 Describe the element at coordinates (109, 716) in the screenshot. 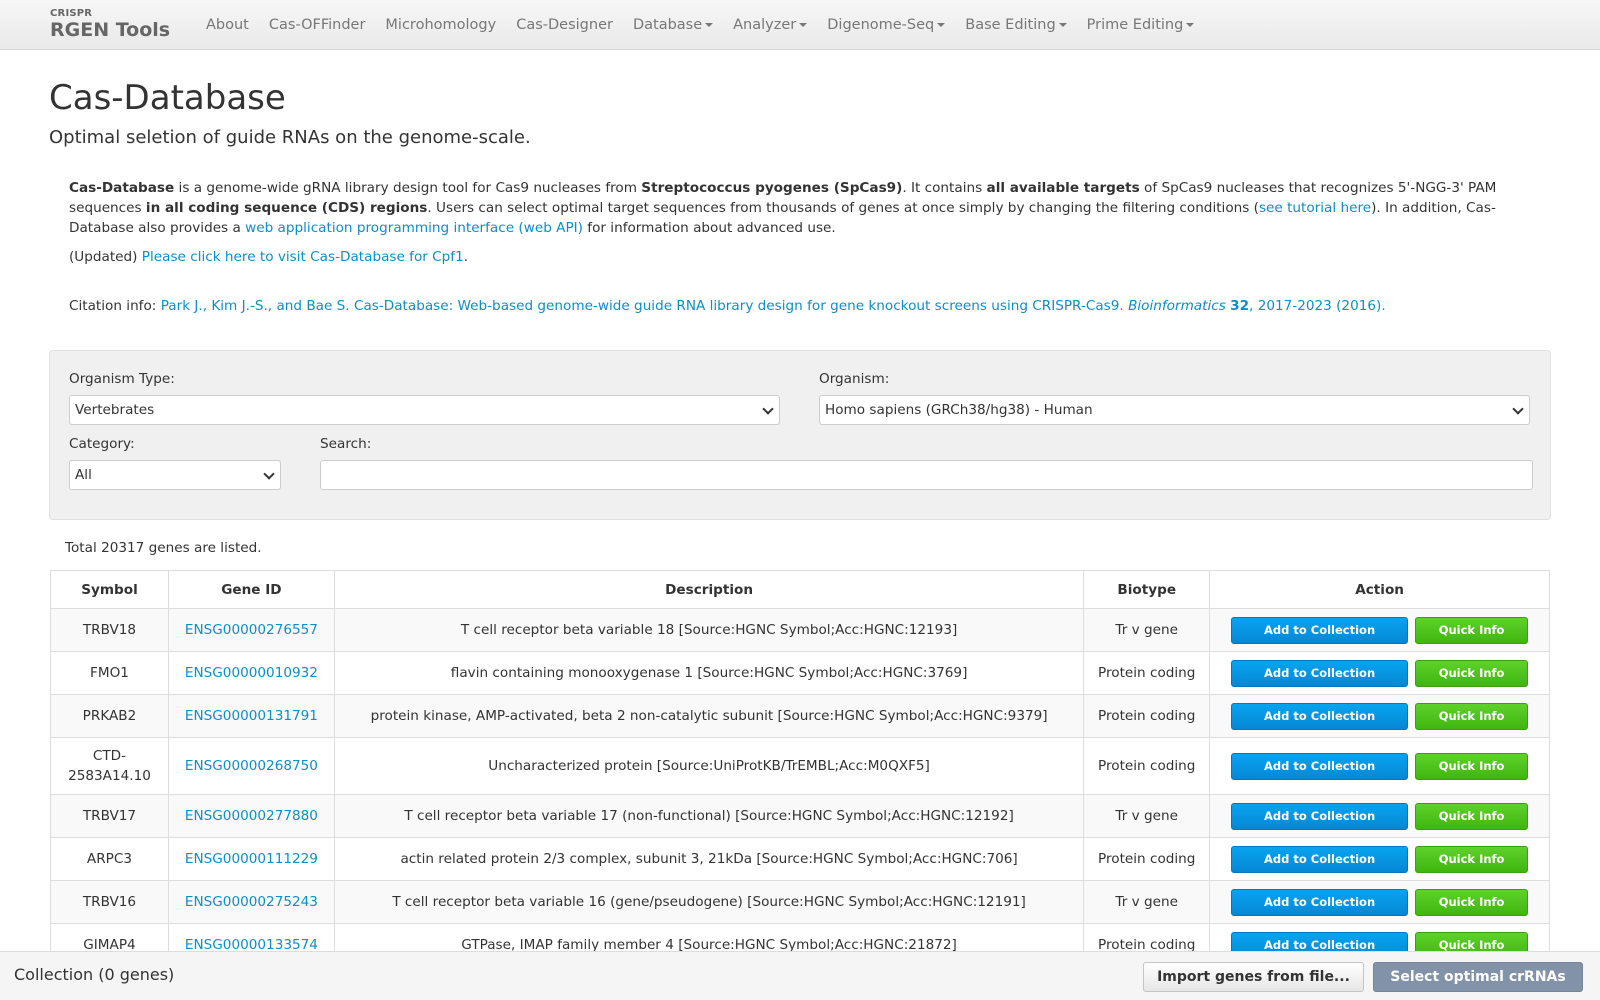

I see `cell-symbol: PRKAB2` at that location.